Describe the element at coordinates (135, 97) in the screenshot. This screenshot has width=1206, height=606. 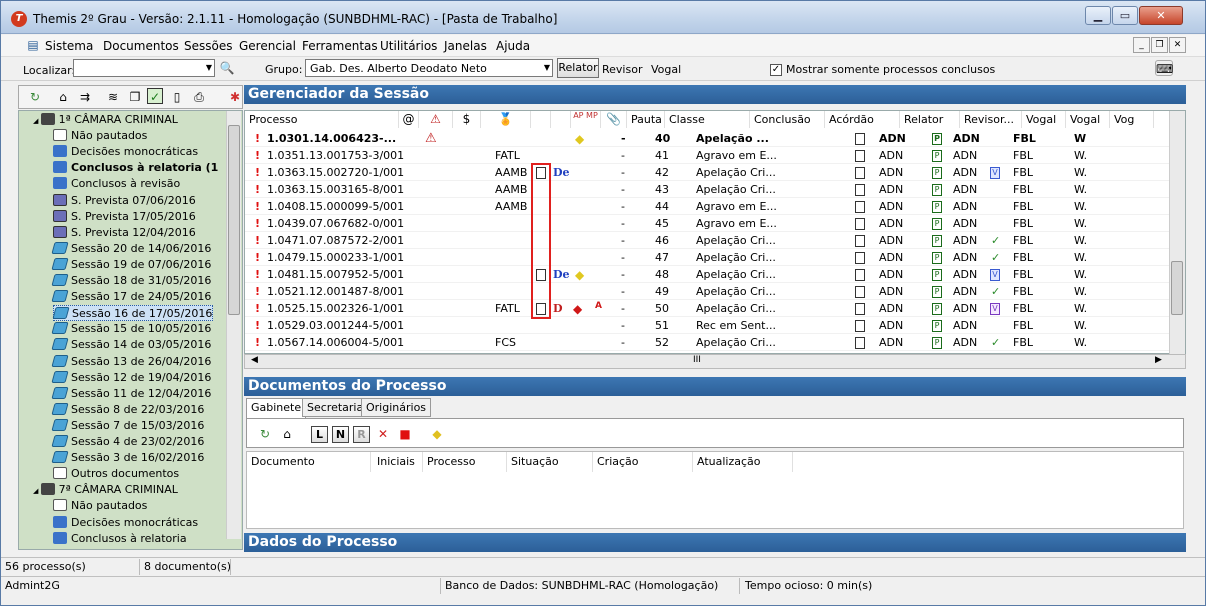
I see `copy-icon: ❐` at that location.